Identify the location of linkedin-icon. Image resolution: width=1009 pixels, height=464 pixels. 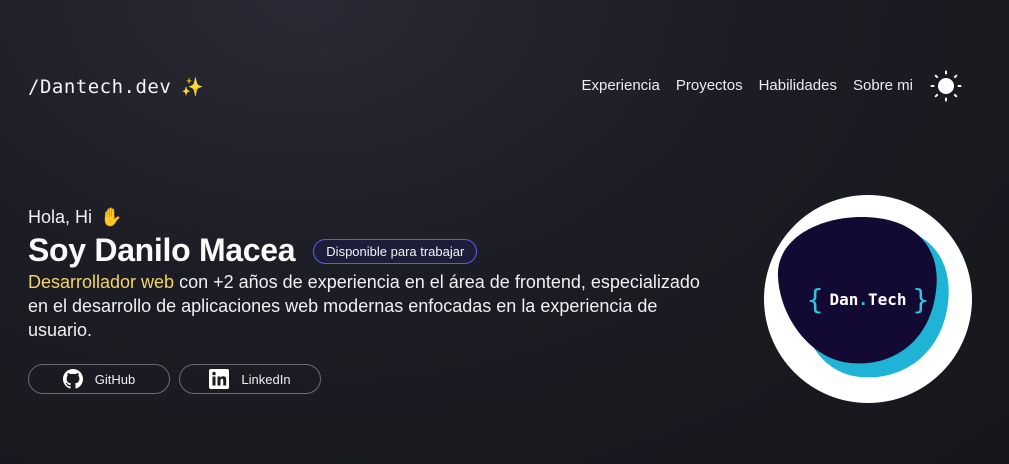
(219, 379).